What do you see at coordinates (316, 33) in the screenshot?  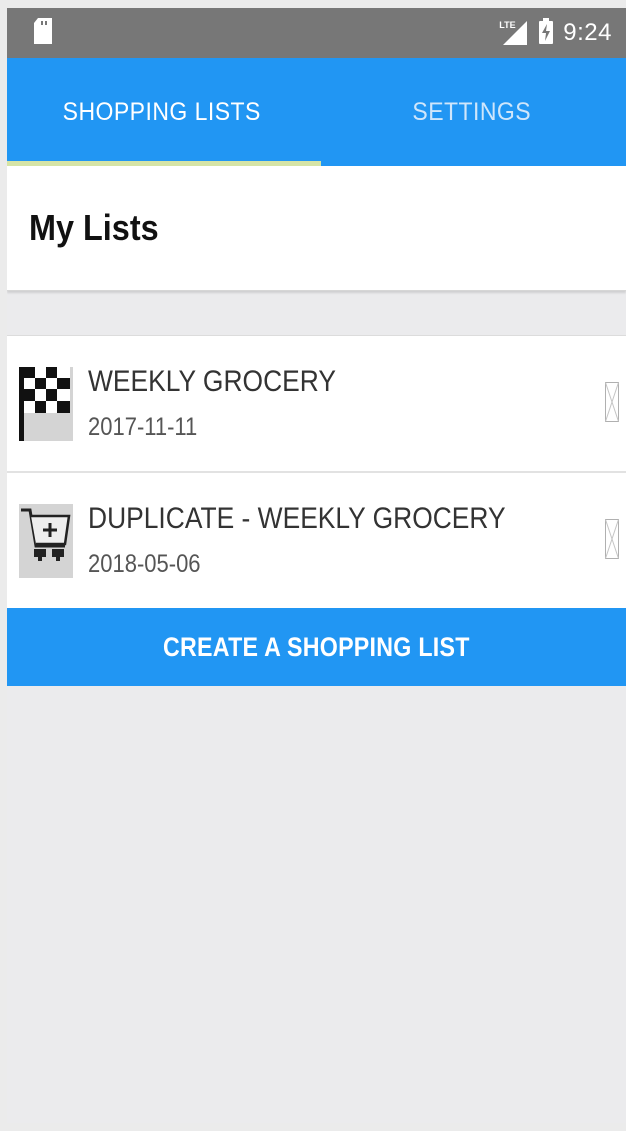 I see `status-bar: LTE 9:24` at bounding box center [316, 33].